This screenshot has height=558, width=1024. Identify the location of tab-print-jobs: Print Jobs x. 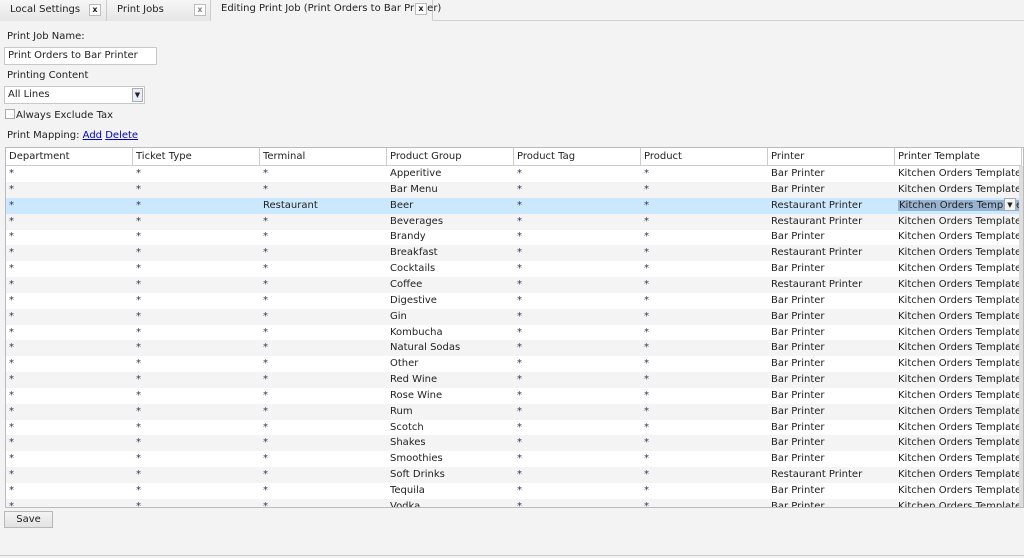
(159, 10).